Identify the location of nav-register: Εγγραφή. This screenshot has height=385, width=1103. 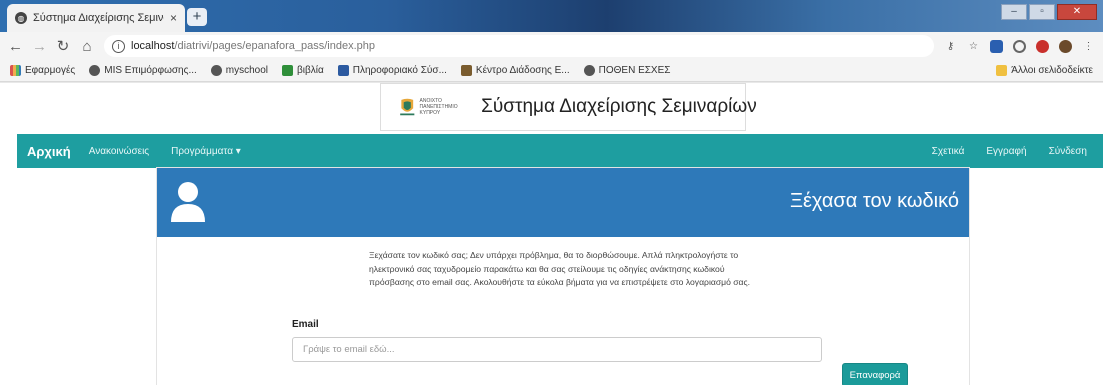
(1006, 151).